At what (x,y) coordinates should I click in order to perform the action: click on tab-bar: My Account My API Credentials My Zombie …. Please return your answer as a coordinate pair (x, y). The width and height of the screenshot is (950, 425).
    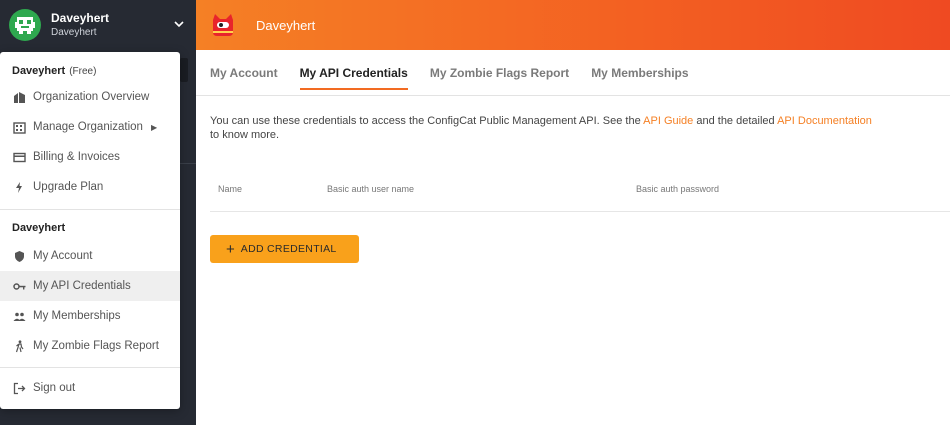
    Looking at the image, I should click on (573, 73).